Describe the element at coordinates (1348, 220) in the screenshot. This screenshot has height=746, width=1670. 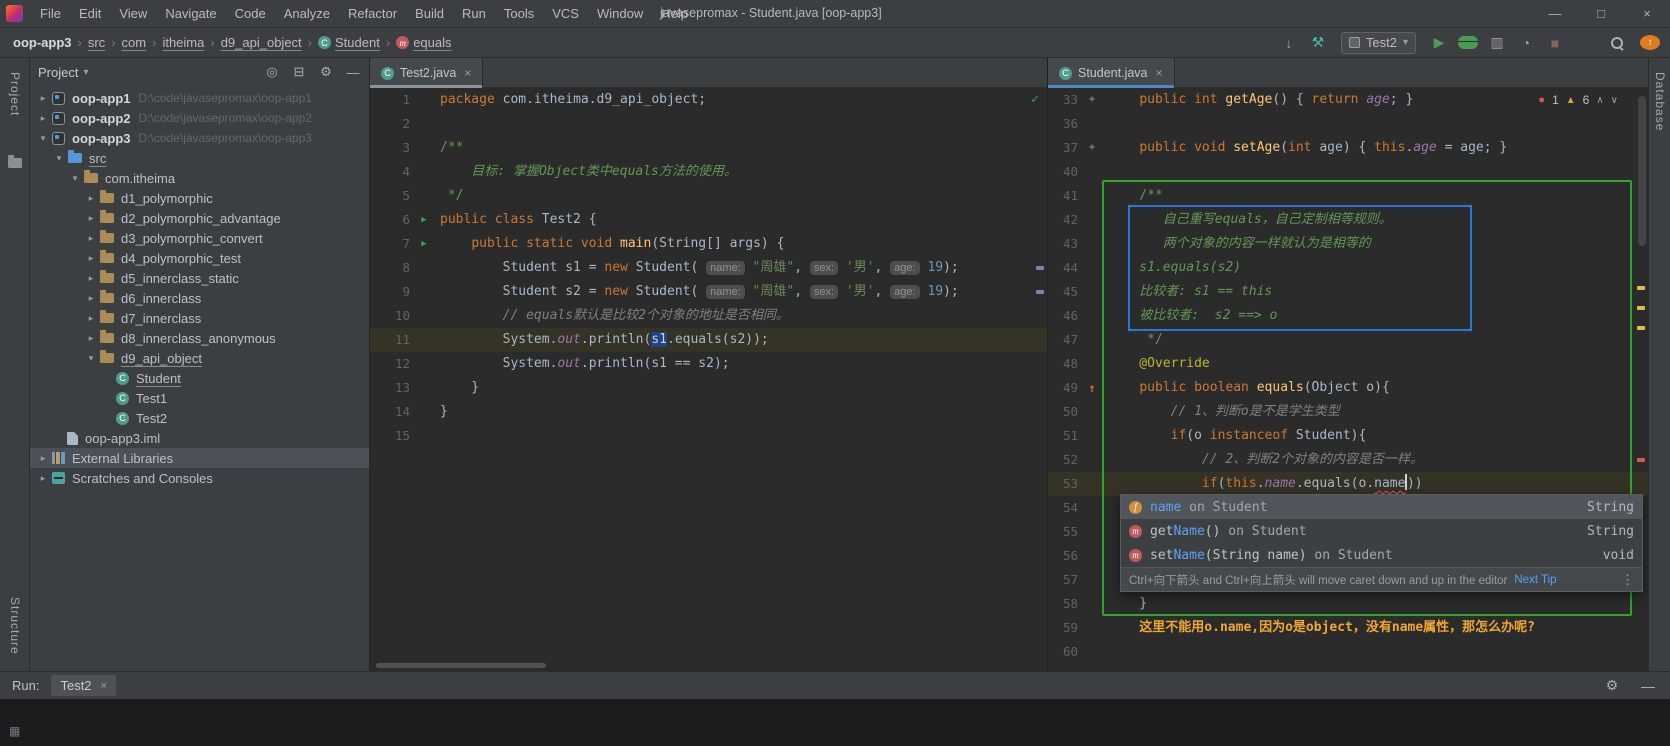
I see `code-line: 42 自己重写equals，自己定制相等规则。` at that location.